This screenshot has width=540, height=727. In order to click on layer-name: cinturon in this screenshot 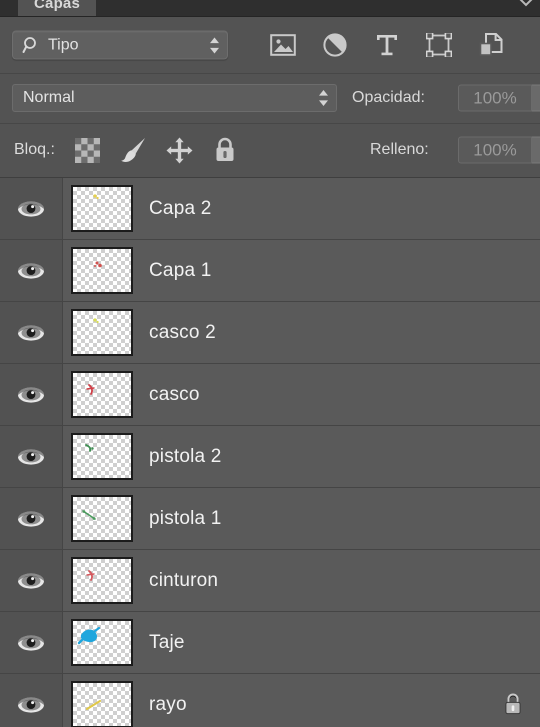, I will do `click(184, 580)`.